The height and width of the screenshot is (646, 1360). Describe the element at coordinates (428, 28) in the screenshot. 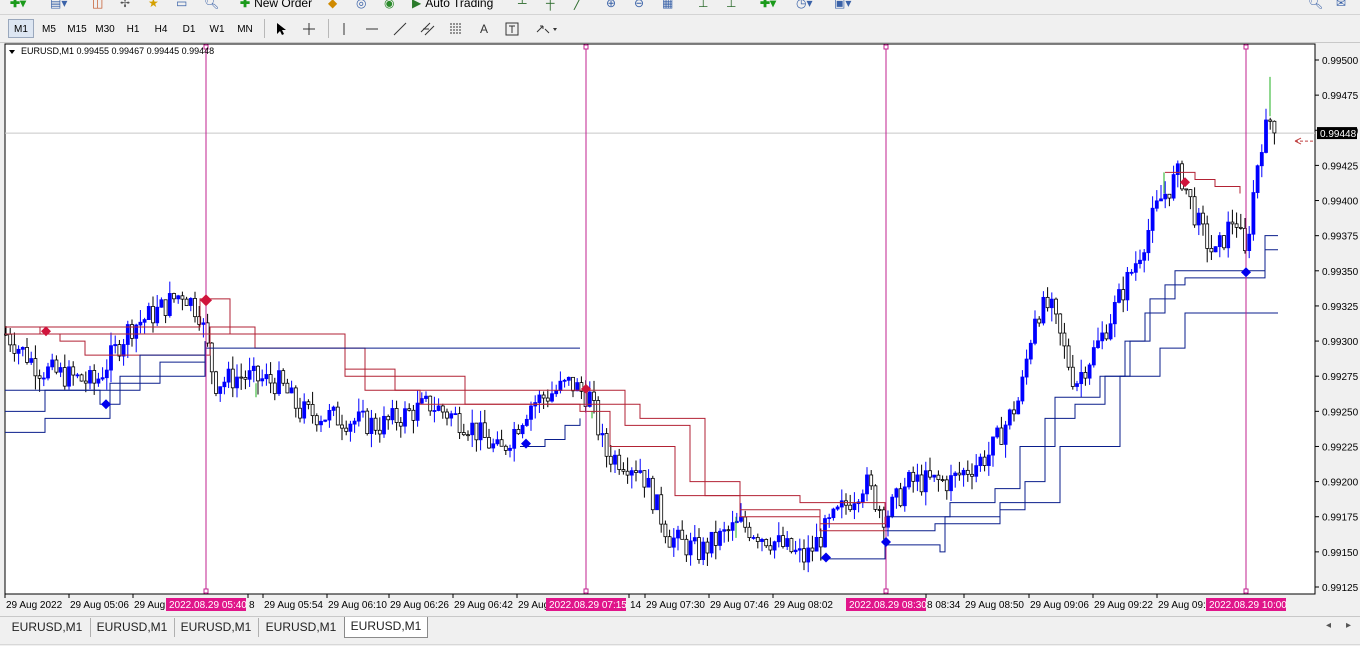

I see `equidistant-channel-icon` at that location.